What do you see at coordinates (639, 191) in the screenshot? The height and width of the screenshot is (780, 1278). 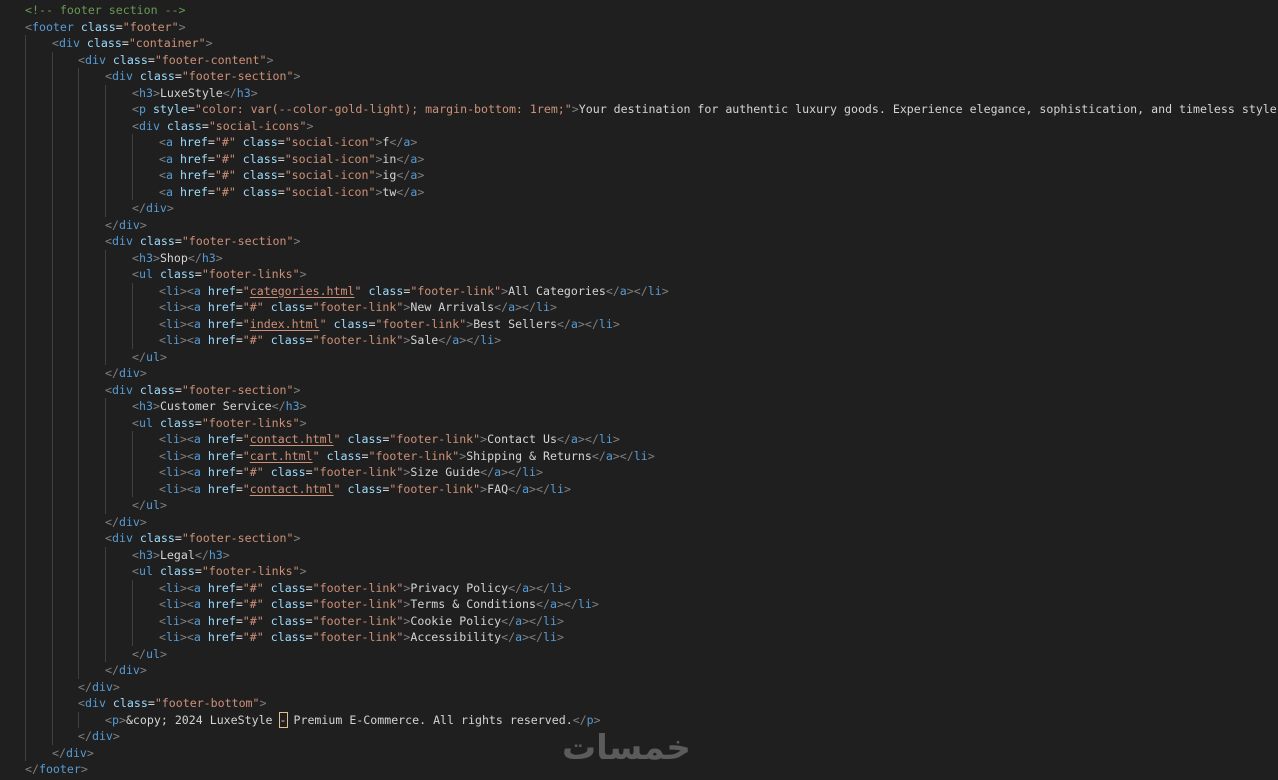 I see `code-line: <a href="#" class="social-icon">tw</a>` at bounding box center [639, 191].